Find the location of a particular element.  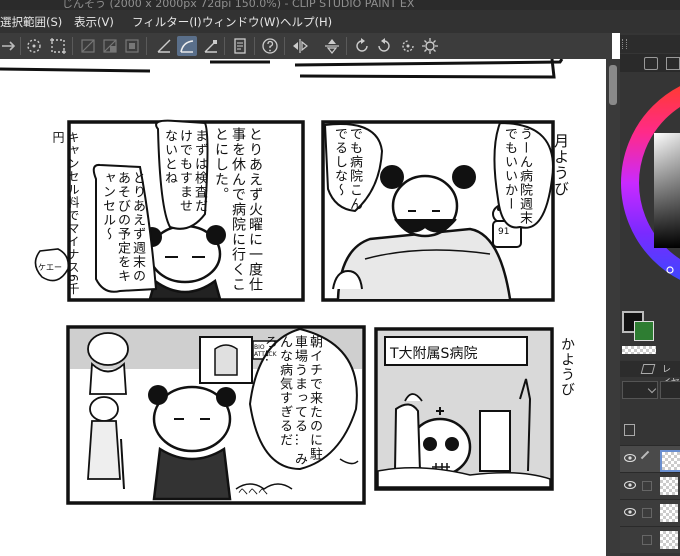

caption-monday: 月ようび is located at coordinates (561, 165).